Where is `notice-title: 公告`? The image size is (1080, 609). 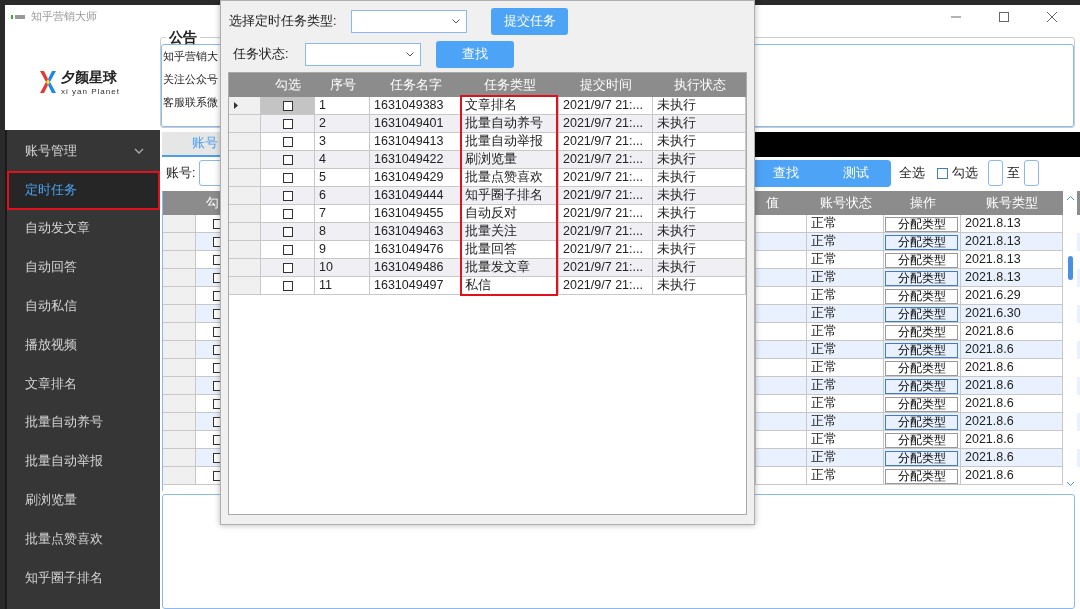 notice-title: 公告 is located at coordinates (183, 37).